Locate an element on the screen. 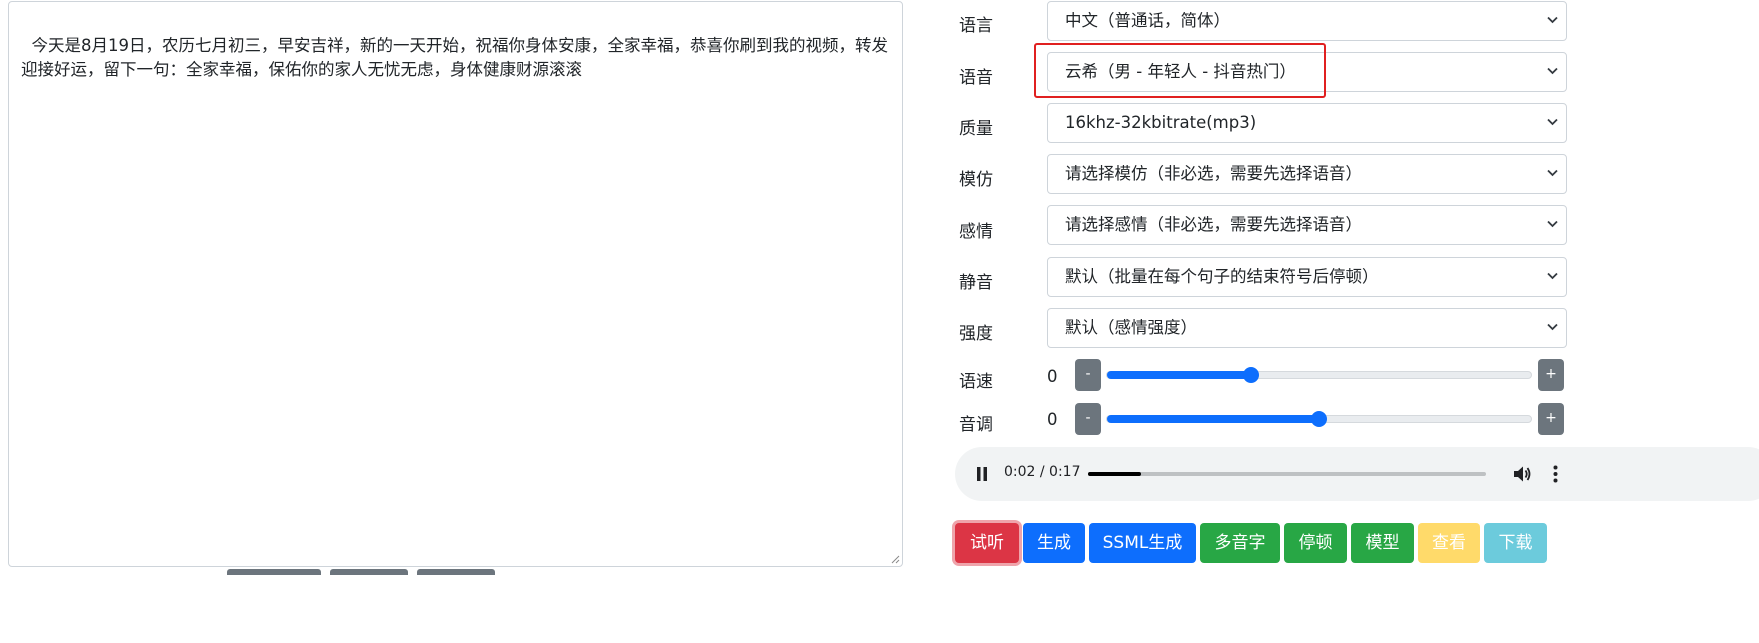  resize-grip-icon is located at coordinates (895, 559).